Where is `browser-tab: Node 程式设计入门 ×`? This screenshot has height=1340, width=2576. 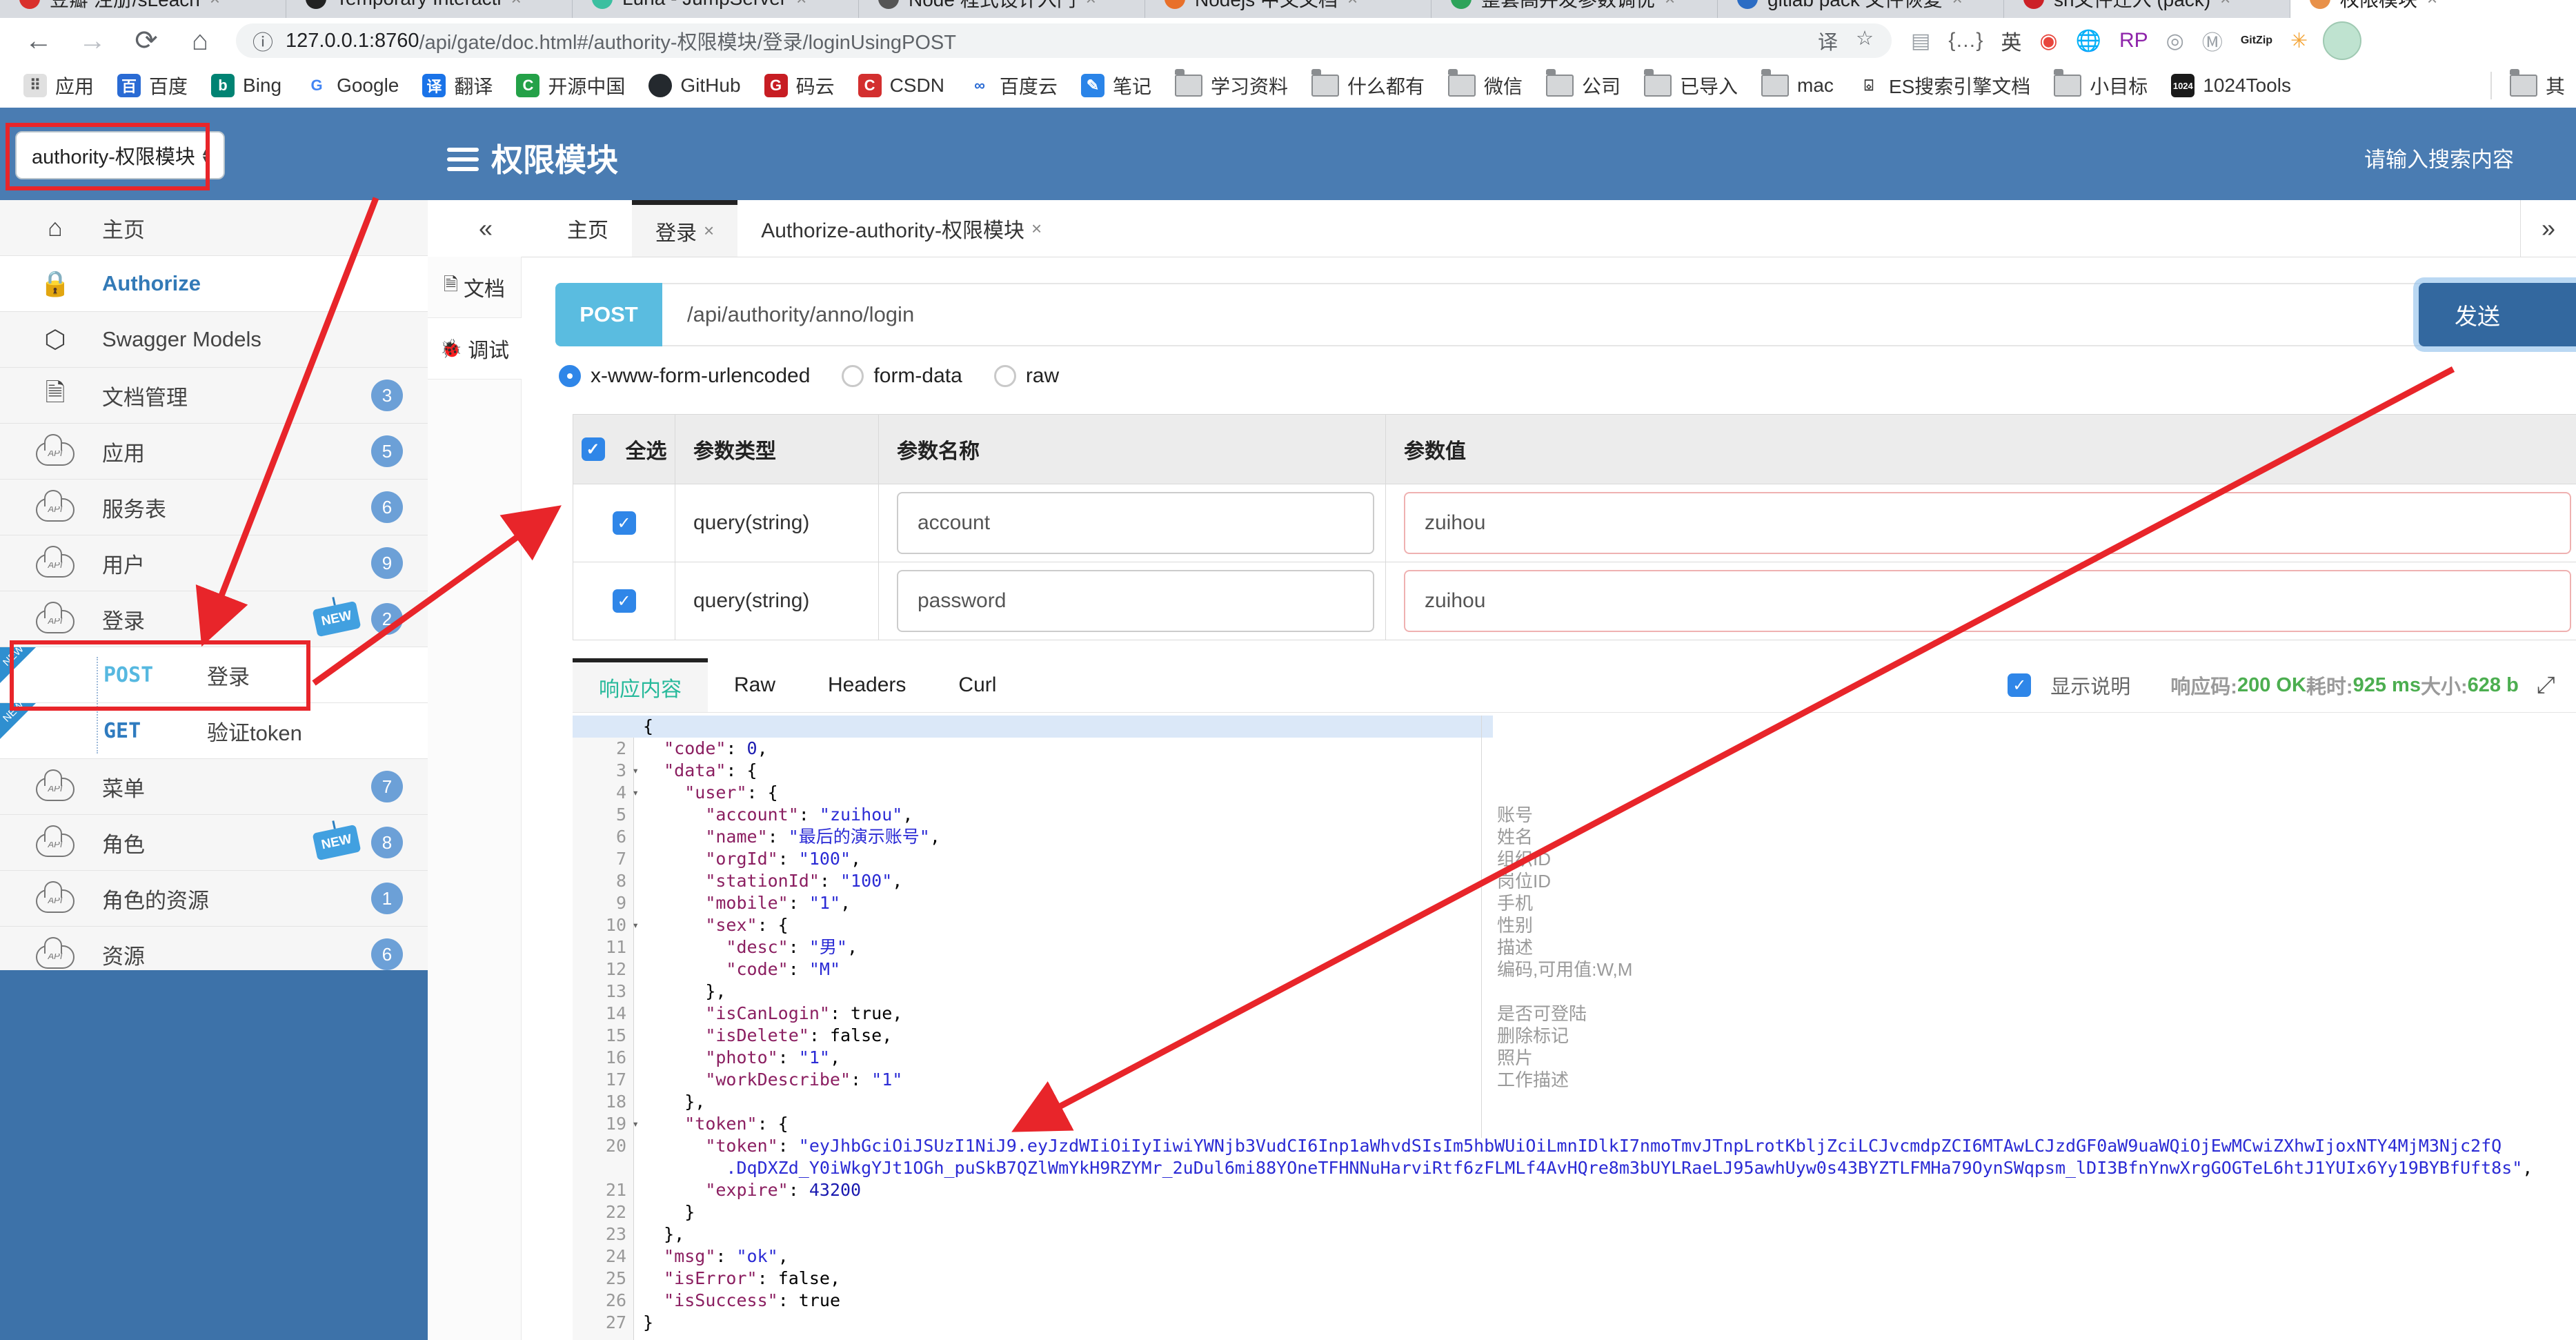 browser-tab: Node 程式设计入门 × is located at coordinates (1002, 9).